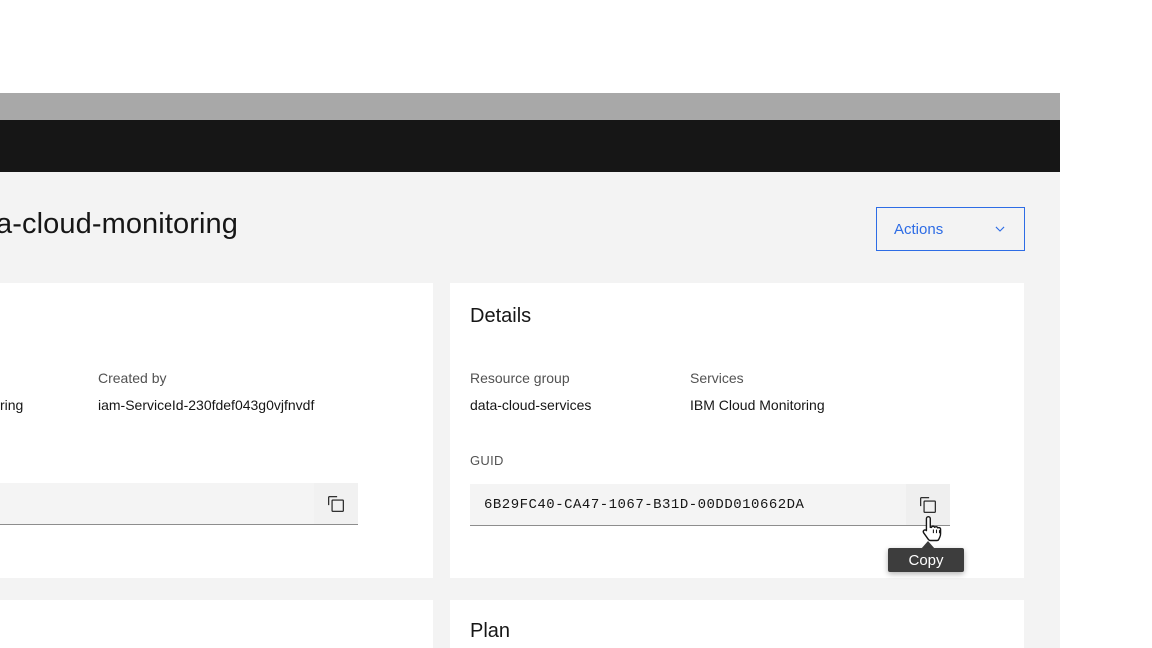 This screenshot has height=648, width=1152. I want to click on overview-copy-field-box, so click(157, 503).